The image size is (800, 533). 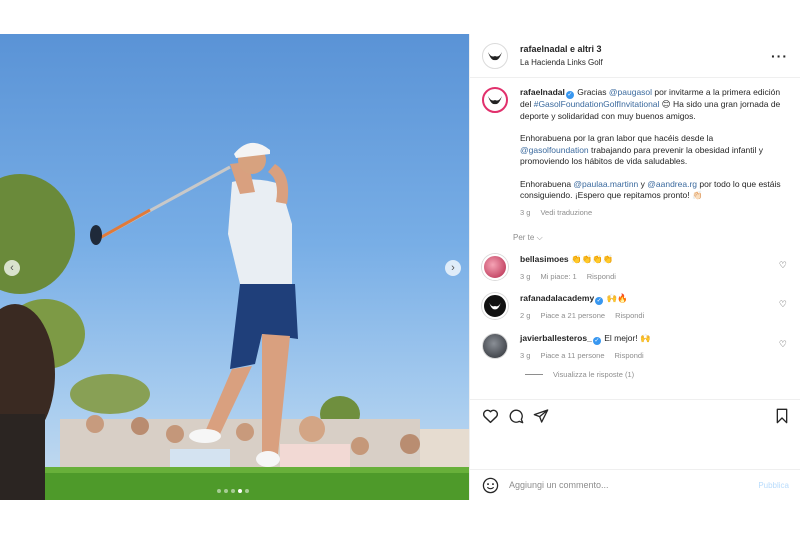 I want to click on grass-edge, so click(x=234, y=470).